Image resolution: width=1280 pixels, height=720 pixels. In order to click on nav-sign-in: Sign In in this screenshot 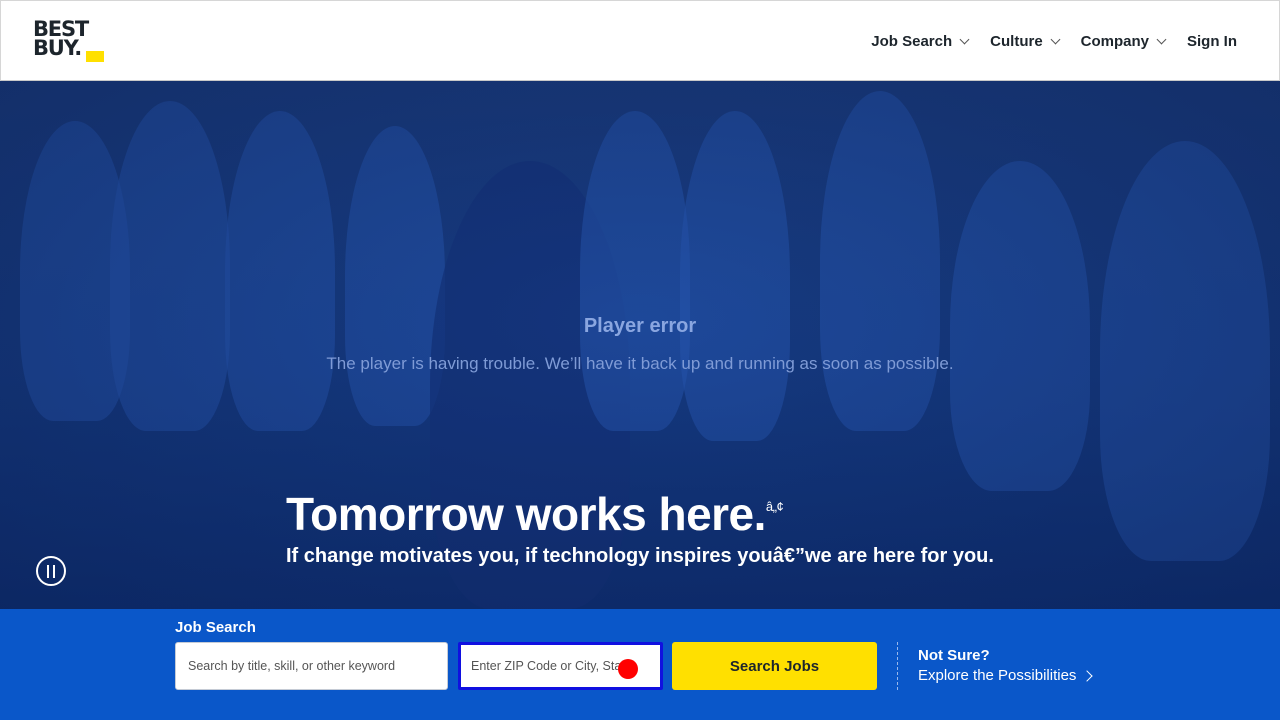, I will do `click(1212, 41)`.